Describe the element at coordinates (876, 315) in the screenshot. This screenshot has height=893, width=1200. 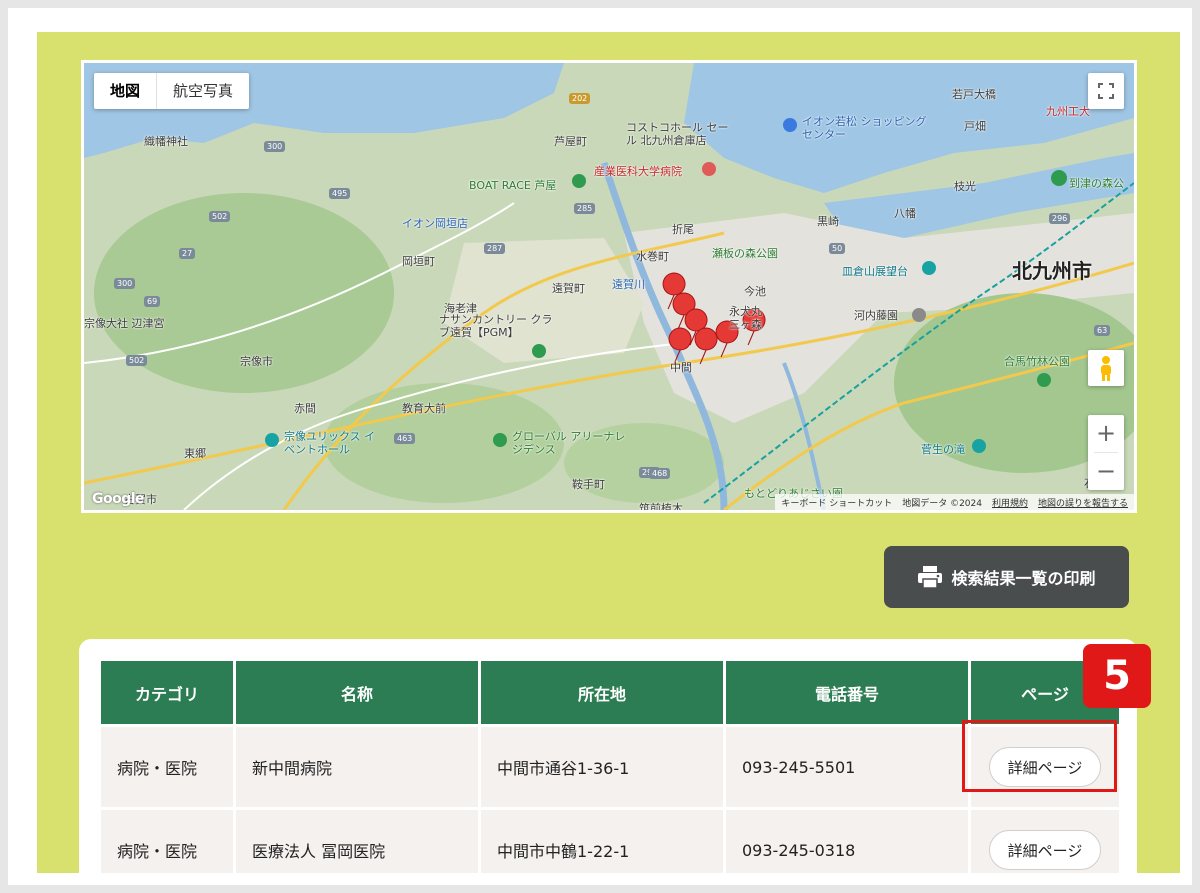
I see `label-kawachi: 河内藤園` at that location.